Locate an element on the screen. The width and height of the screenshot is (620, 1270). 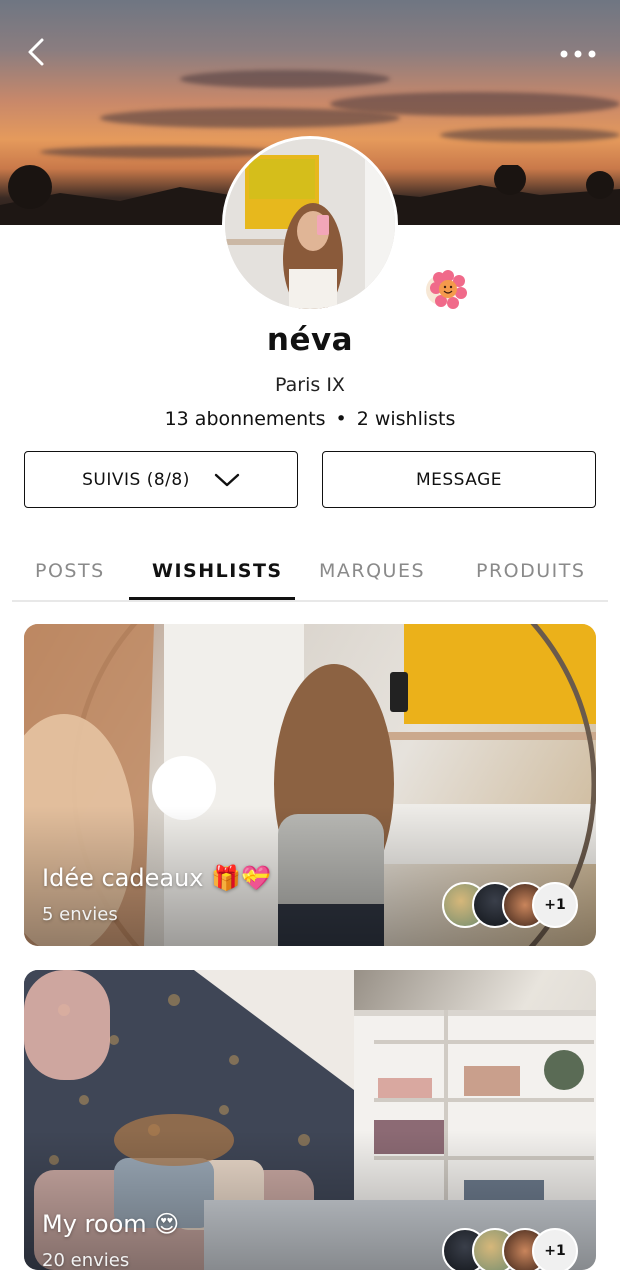
back-button is located at coordinates (38, 52).